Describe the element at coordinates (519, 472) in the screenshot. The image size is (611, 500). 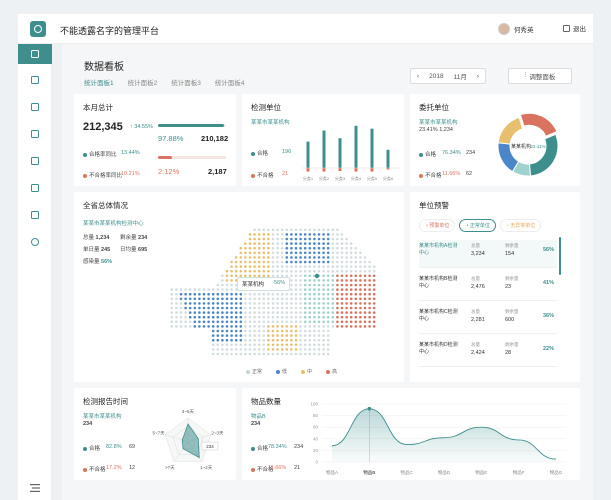
I see `x-tick-5: 物品F` at that location.